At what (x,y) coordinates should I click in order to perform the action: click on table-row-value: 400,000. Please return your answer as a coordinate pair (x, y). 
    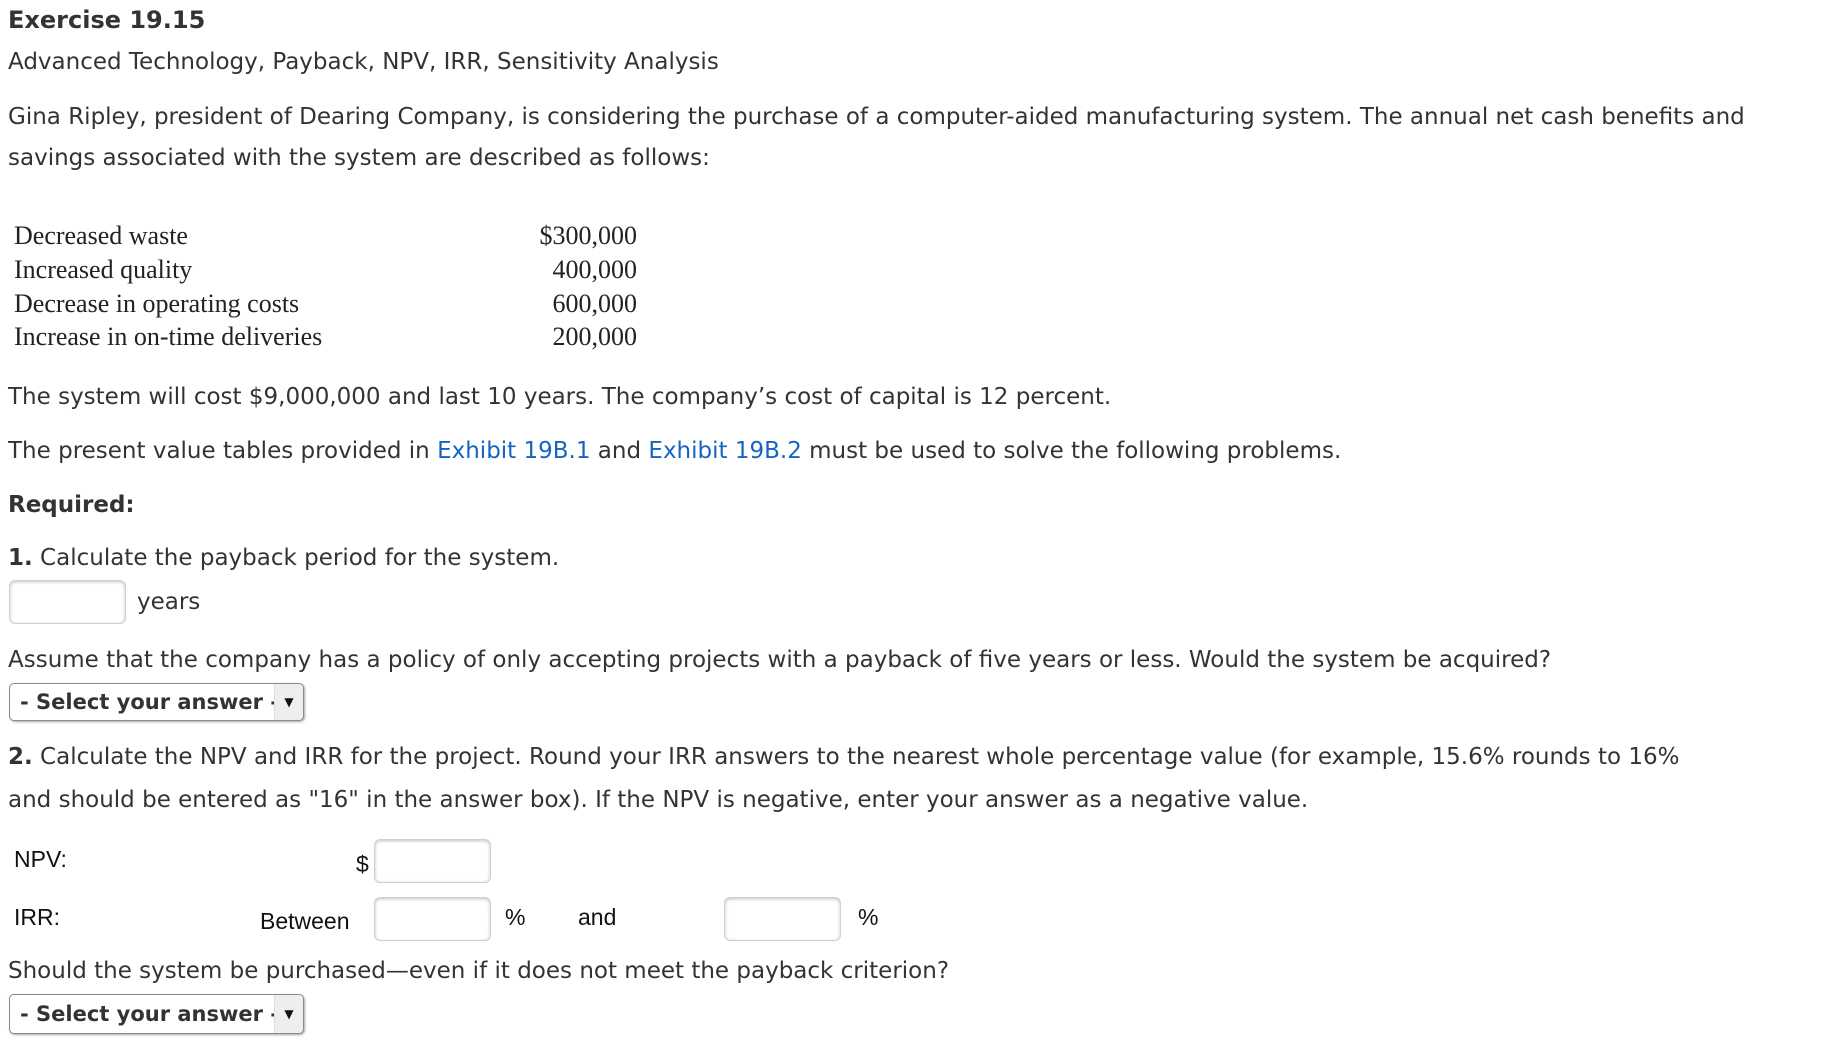
    Looking at the image, I should click on (595, 269).